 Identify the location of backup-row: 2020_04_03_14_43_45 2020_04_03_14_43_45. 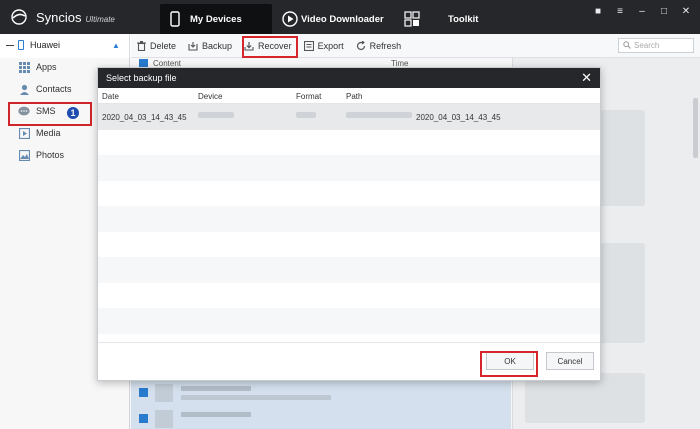
(349, 117).